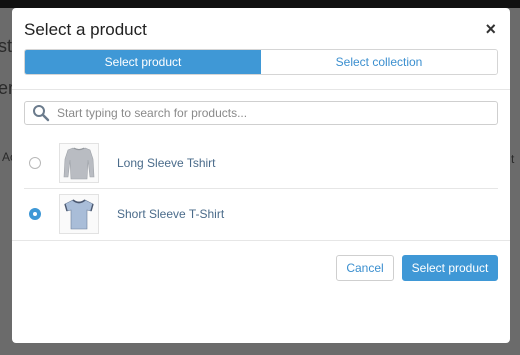  What do you see at coordinates (275, 113) in the screenshot?
I see `search-input` at bounding box center [275, 113].